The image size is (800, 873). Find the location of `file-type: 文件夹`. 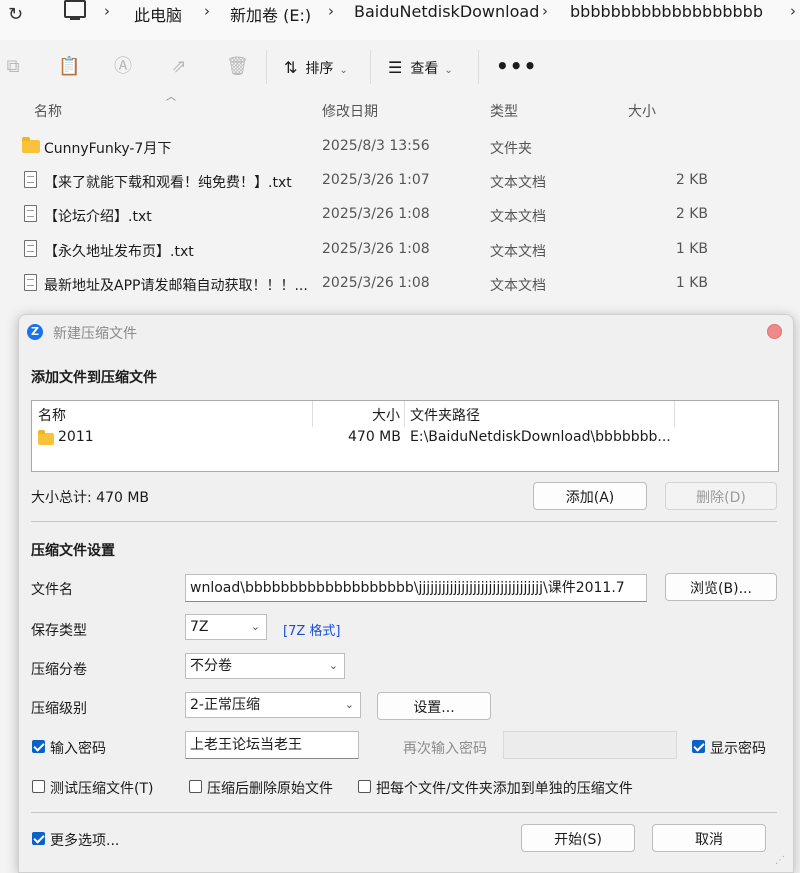

file-type: 文件夹 is located at coordinates (511, 149).